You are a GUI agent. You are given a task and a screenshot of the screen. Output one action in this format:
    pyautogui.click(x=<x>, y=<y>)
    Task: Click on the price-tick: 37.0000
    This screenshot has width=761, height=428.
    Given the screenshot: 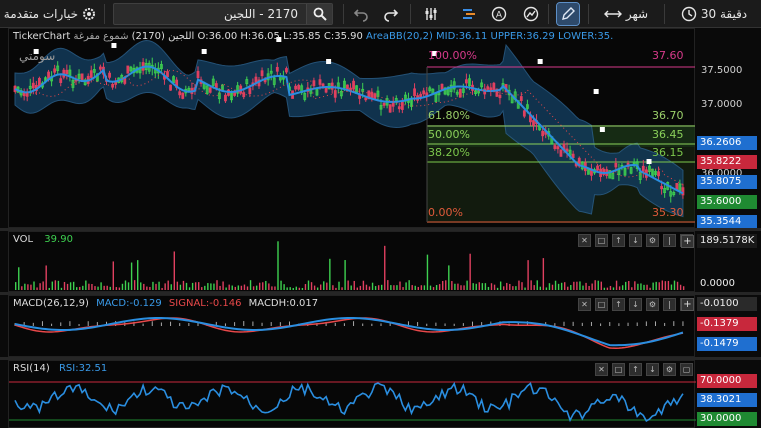 What is the action you would take?
    pyautogui.click(x=722, y=104)
    